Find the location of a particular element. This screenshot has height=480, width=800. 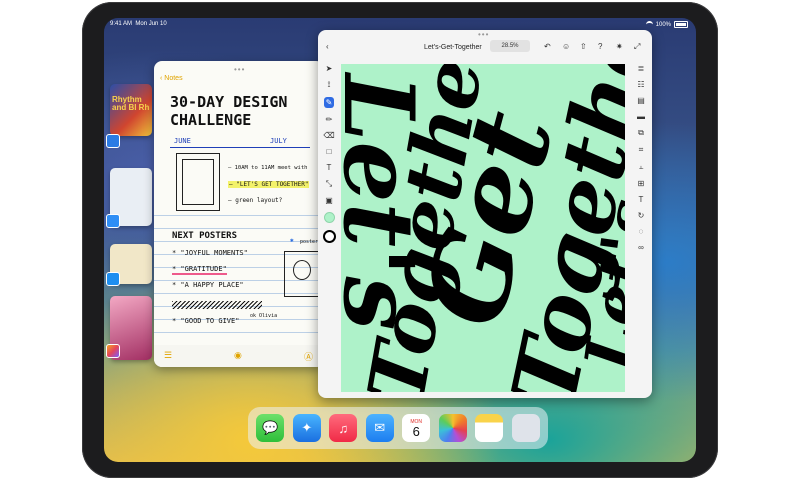

battery-icon is located at coordinates (681, 24).